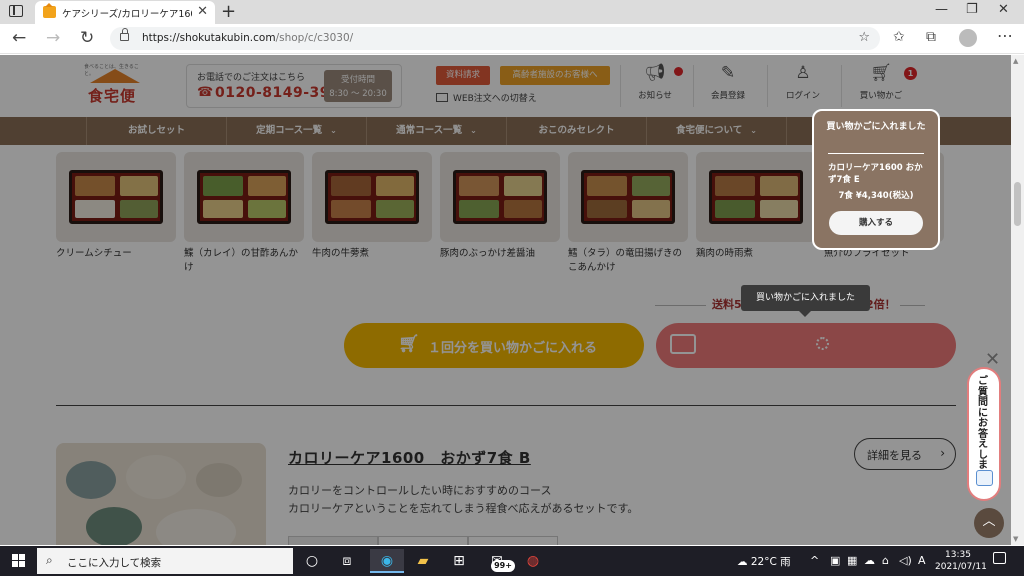 The height and width of the screenshot is (576, 1024). Describe the element at coordinates (905, 560) in the screenshot. I see `volume-icon: ◁)` at that location.